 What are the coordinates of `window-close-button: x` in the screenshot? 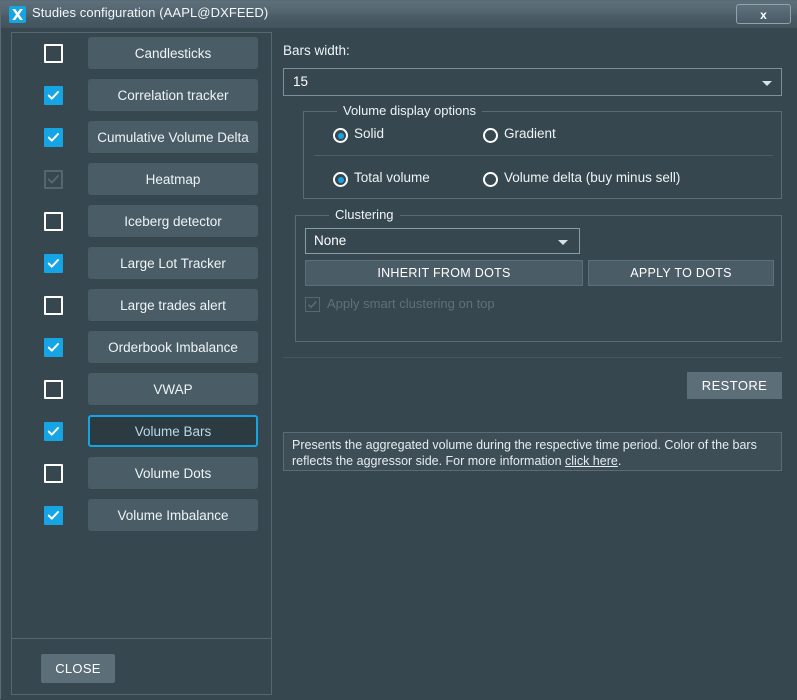 It's located at (763, 14).